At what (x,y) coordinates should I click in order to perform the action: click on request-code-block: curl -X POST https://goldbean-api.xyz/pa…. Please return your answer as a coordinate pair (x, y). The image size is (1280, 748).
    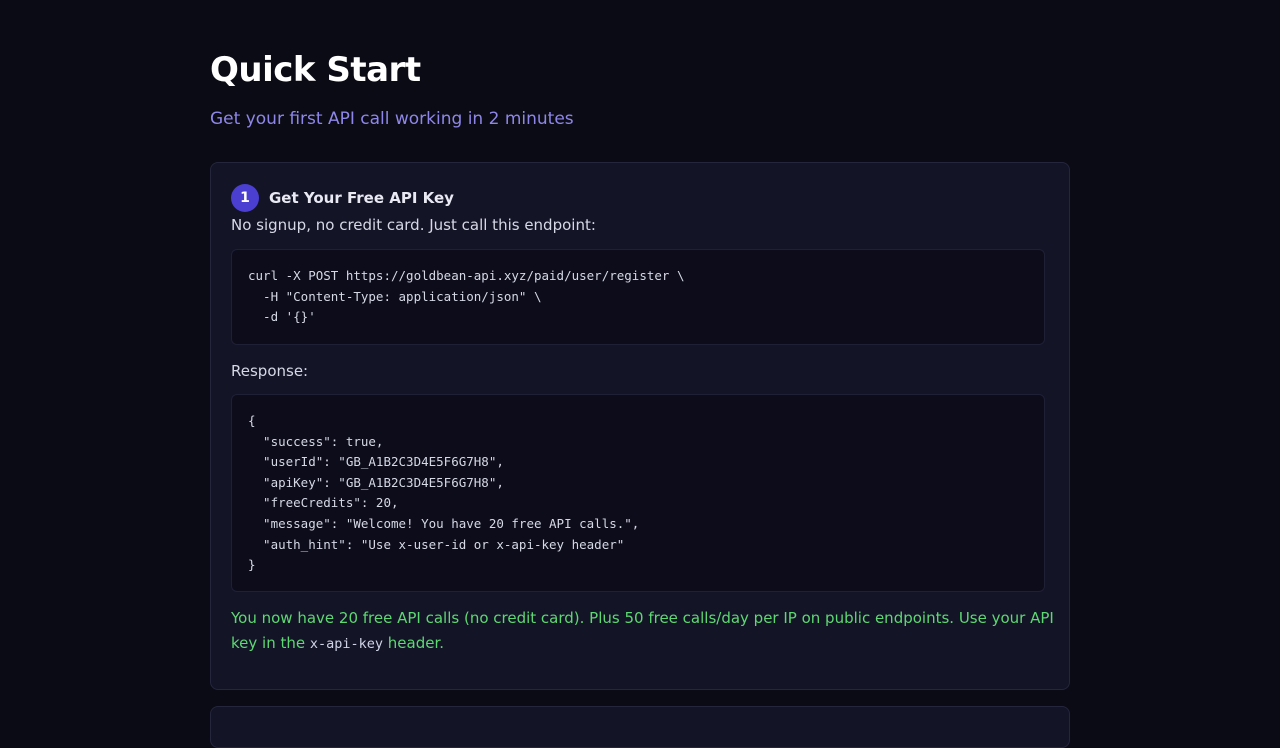
    Looking at the image, I should click on (638, 297).